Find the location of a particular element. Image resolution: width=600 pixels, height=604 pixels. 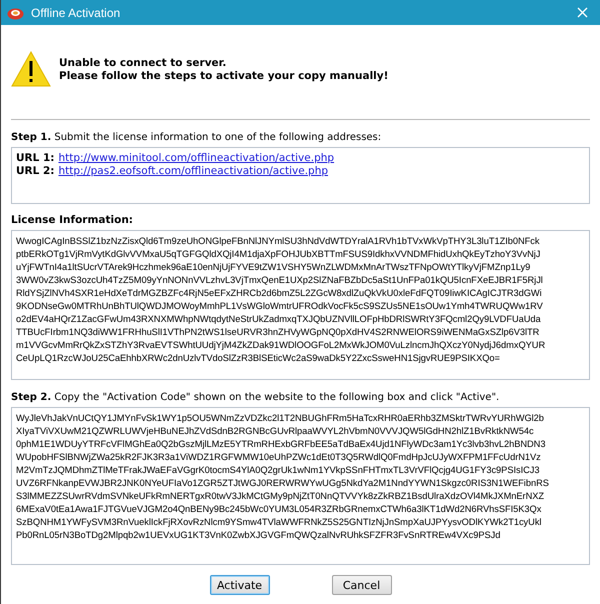

activation-code-line: UVZ6RFNkanpEVWJBR2JNK0NYeUFIaVo1ZGR5ZTJtWGJ0RERWRWYwUGg5NkdYa2M1NndYYWN1Skgzc0RIS3N1WEFibnRS is located at coordinates (282, 483).